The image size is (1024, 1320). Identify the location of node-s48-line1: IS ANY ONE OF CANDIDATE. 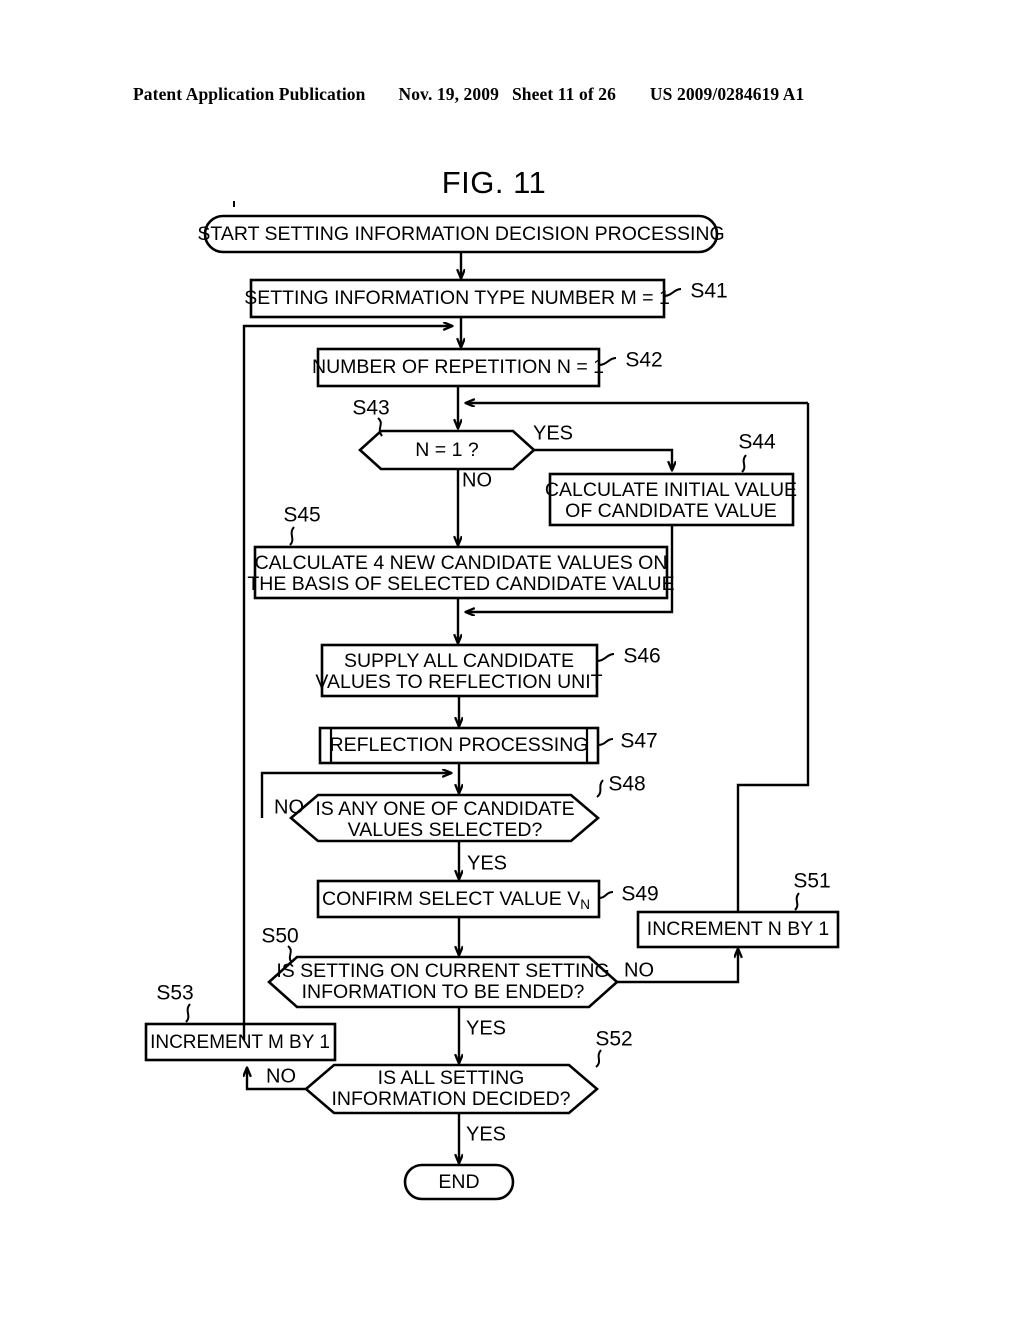
(444, 809).